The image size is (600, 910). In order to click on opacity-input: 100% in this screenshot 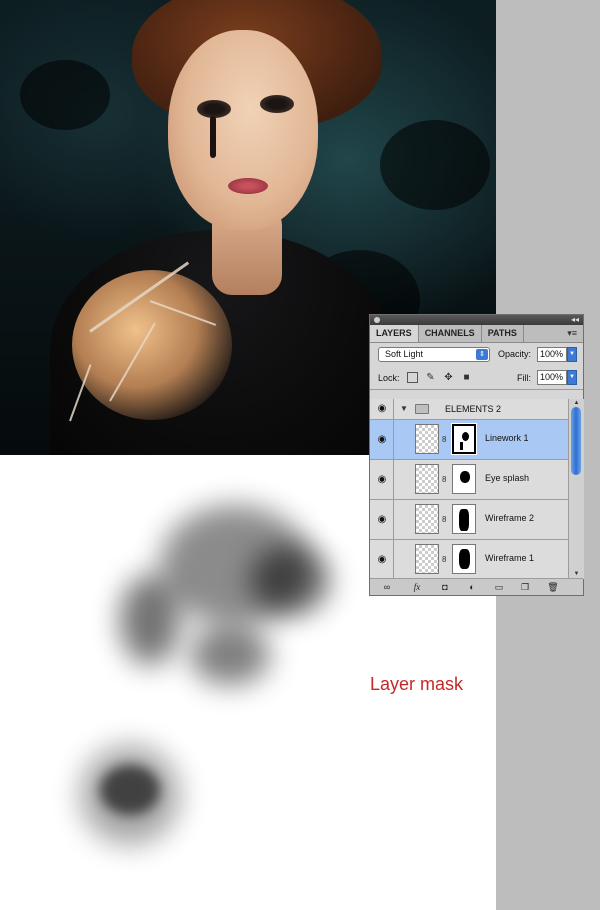, I will do `click(552, 354)`.